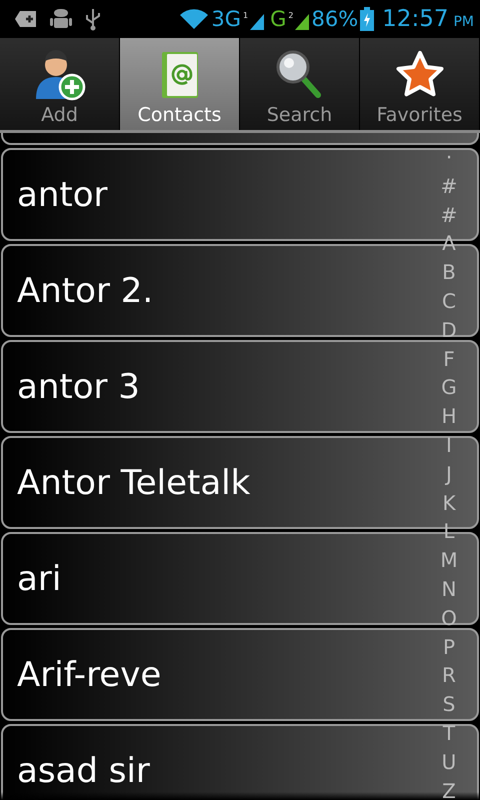 The image size is (480, 800). What do you see at coordinates (449, 157) in the screenshot?
I see `index-letter: ·` at bounding box center [449, 157].